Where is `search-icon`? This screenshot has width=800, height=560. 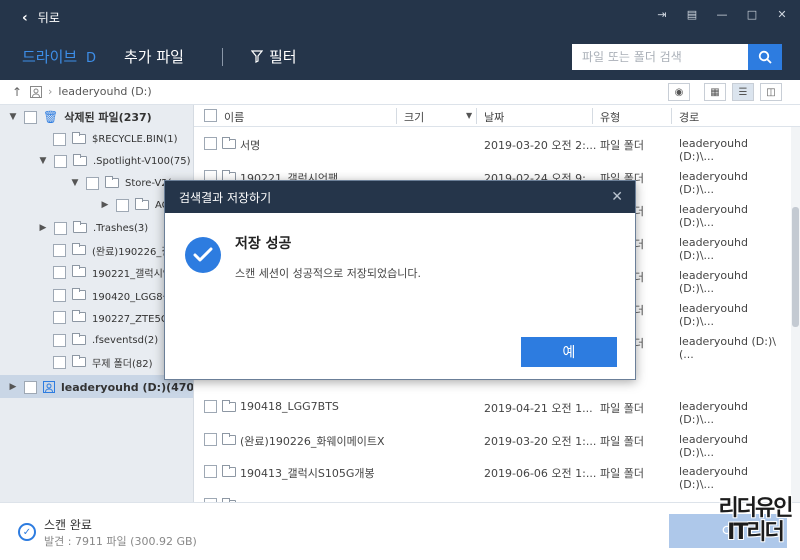 search-icon is located at coordinates (765, 57).